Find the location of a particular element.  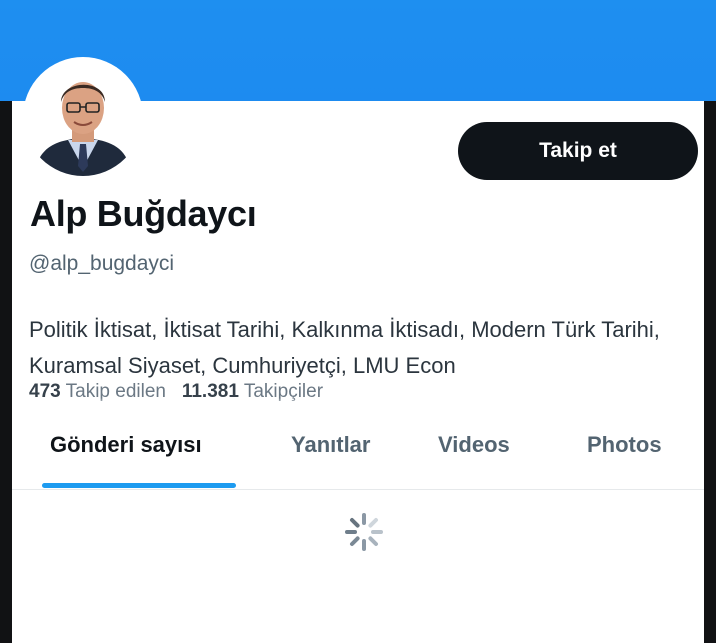

stats-fade-overlay is located at coordinates (358, 405).